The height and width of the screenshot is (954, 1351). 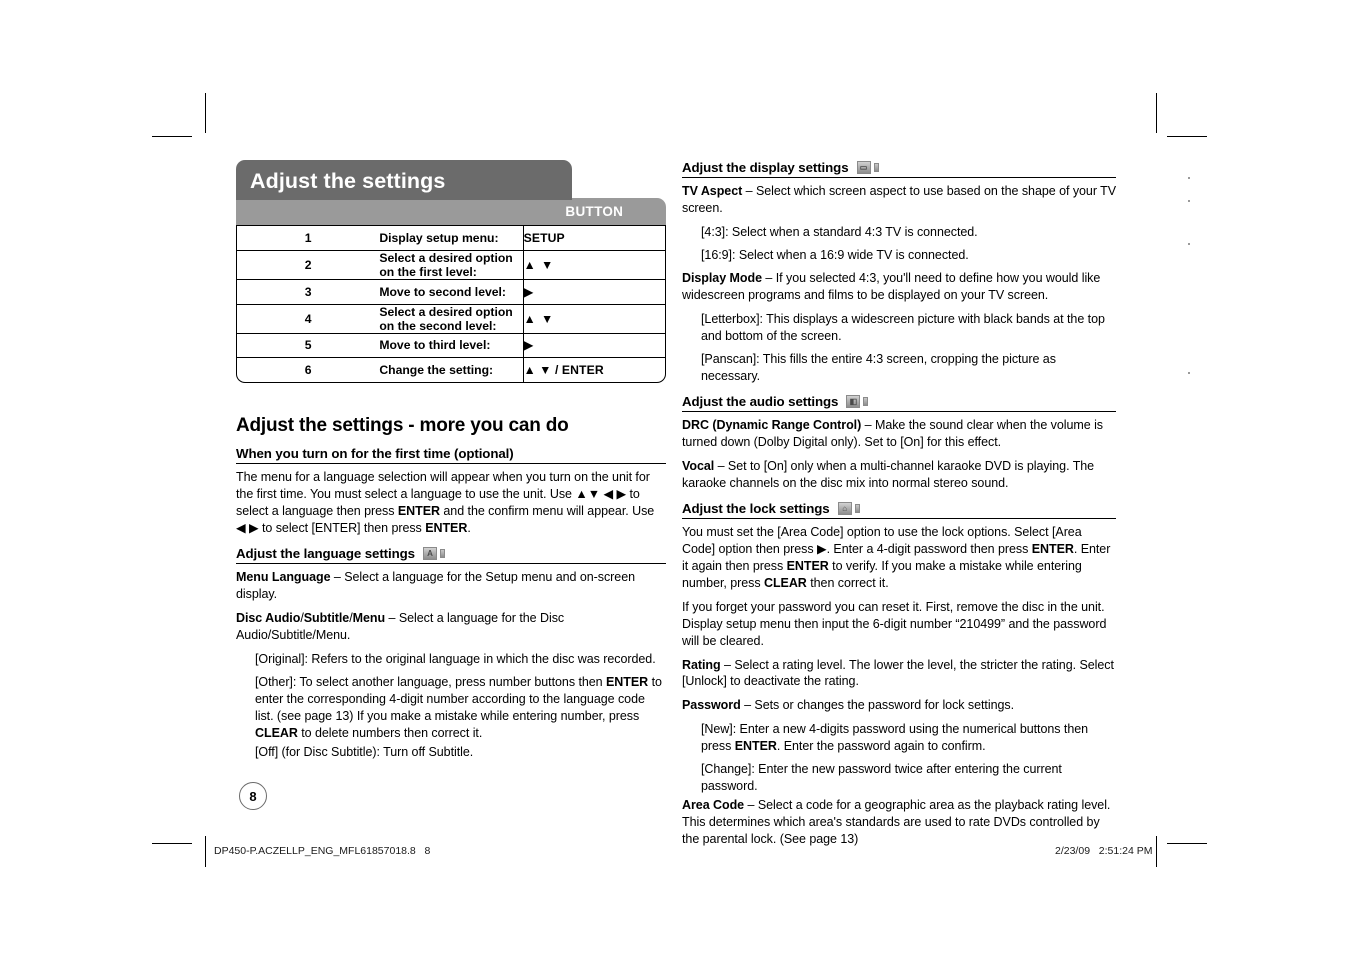 I want to click on table-row: 3 Move to second level: ▶, so click(x=451, y=291).